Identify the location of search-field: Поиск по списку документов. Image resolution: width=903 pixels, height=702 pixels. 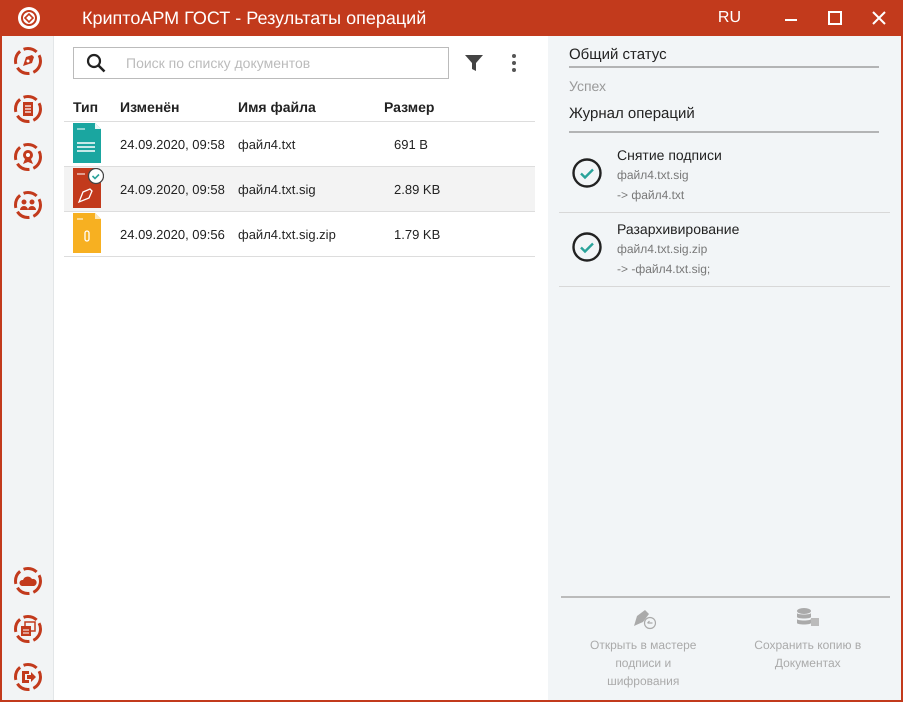
(261, 63).